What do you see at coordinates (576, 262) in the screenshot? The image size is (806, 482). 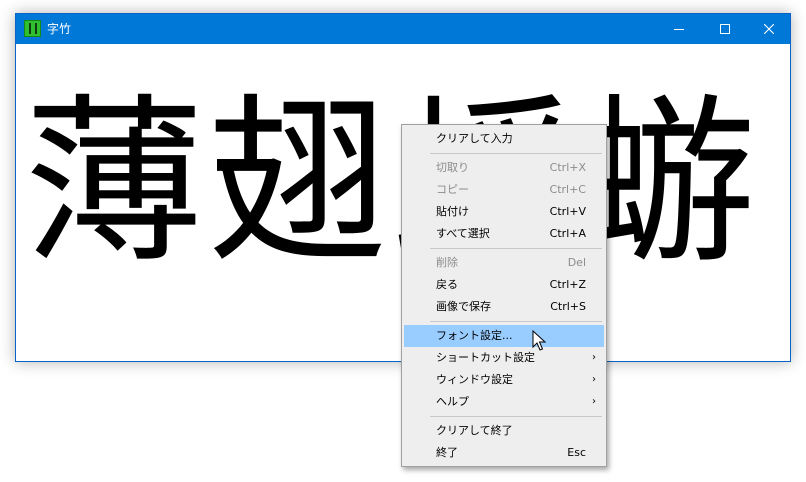 I see `menu-item-shortcut: Del` at bounding box center [576, 262].